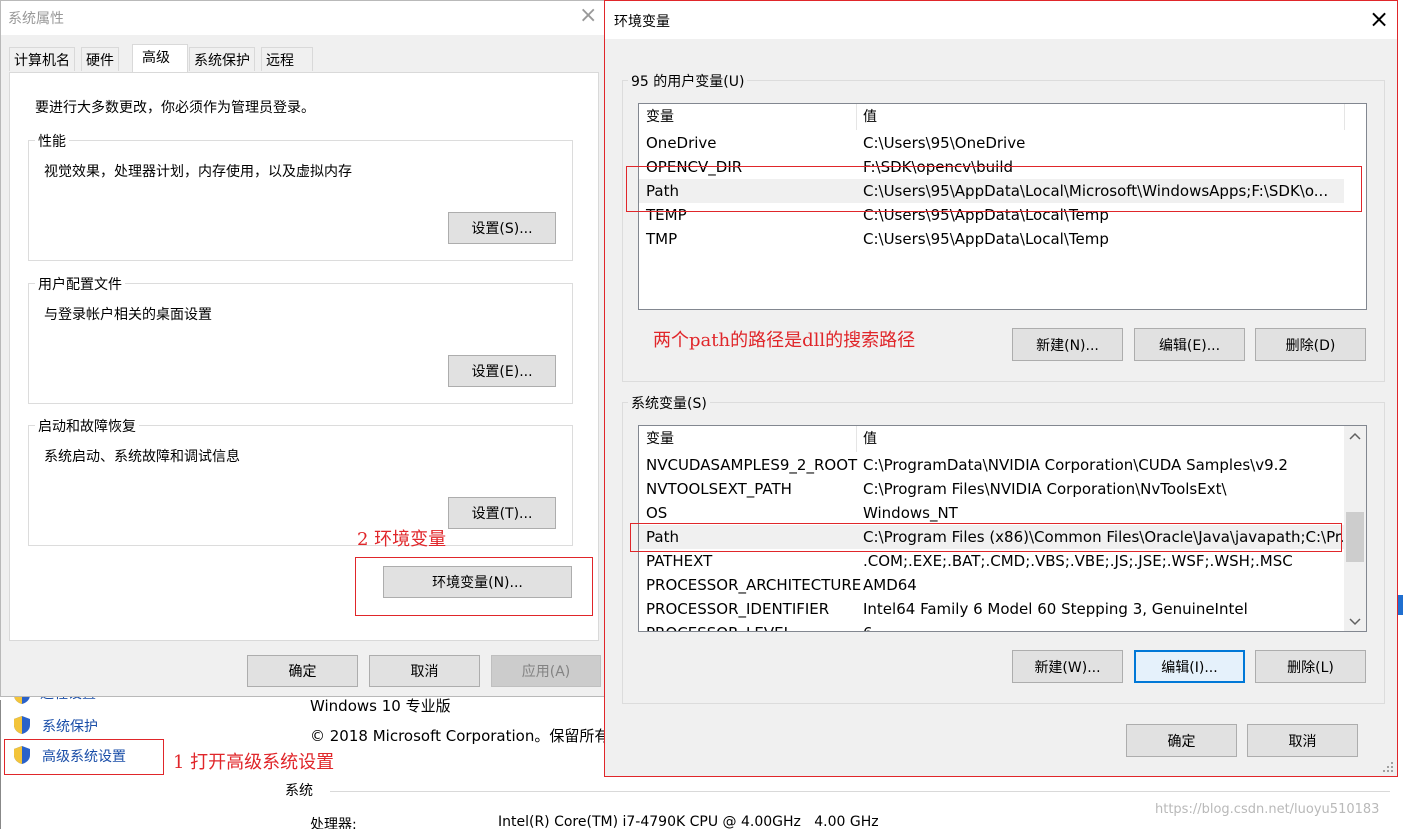 This screenshot has width=1403, height=829. What do you see at coordinates (1310, 666) in the screenshot?
I see `system-delete-button: 删除(L)` at bounding box center [1310, 666].